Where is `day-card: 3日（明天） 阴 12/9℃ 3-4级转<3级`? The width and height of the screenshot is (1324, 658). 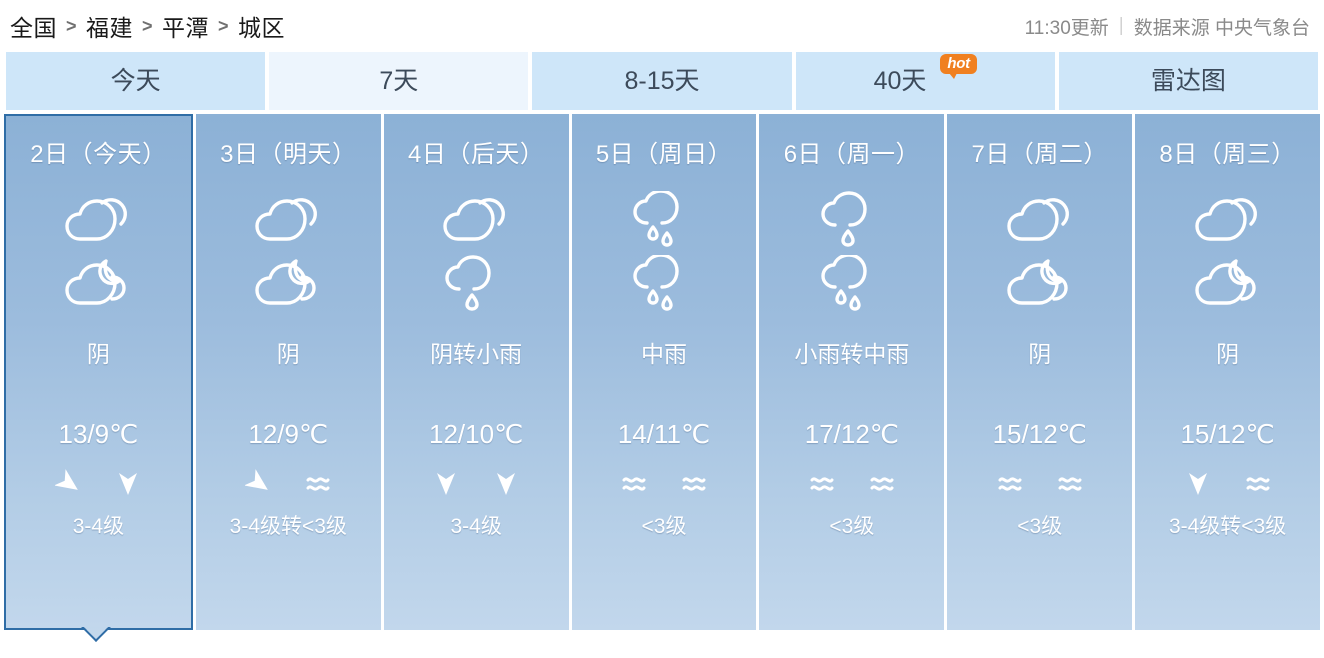
day-card: 3日（明天） 阴 12/9℃ 3-4级转<3级 is located at coordinates (288, 372).